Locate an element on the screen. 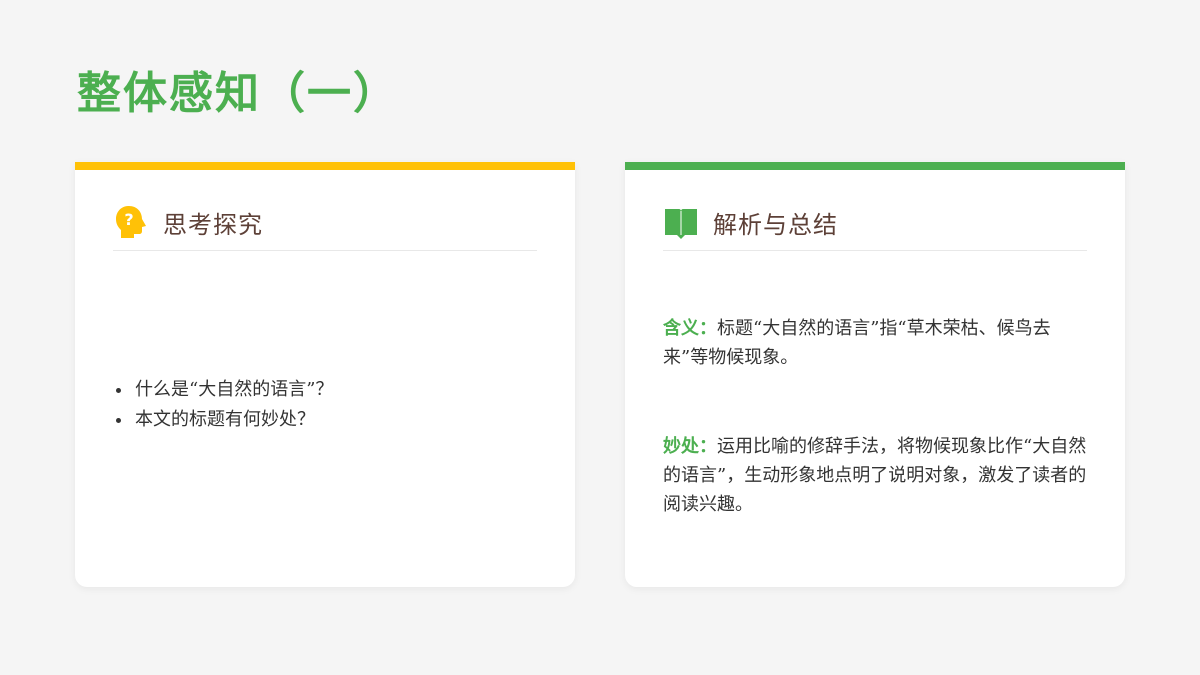 This screenshot has width=1200, height=675. thinking-card-heading: 思考探究 is located at coordinates (213, 224).